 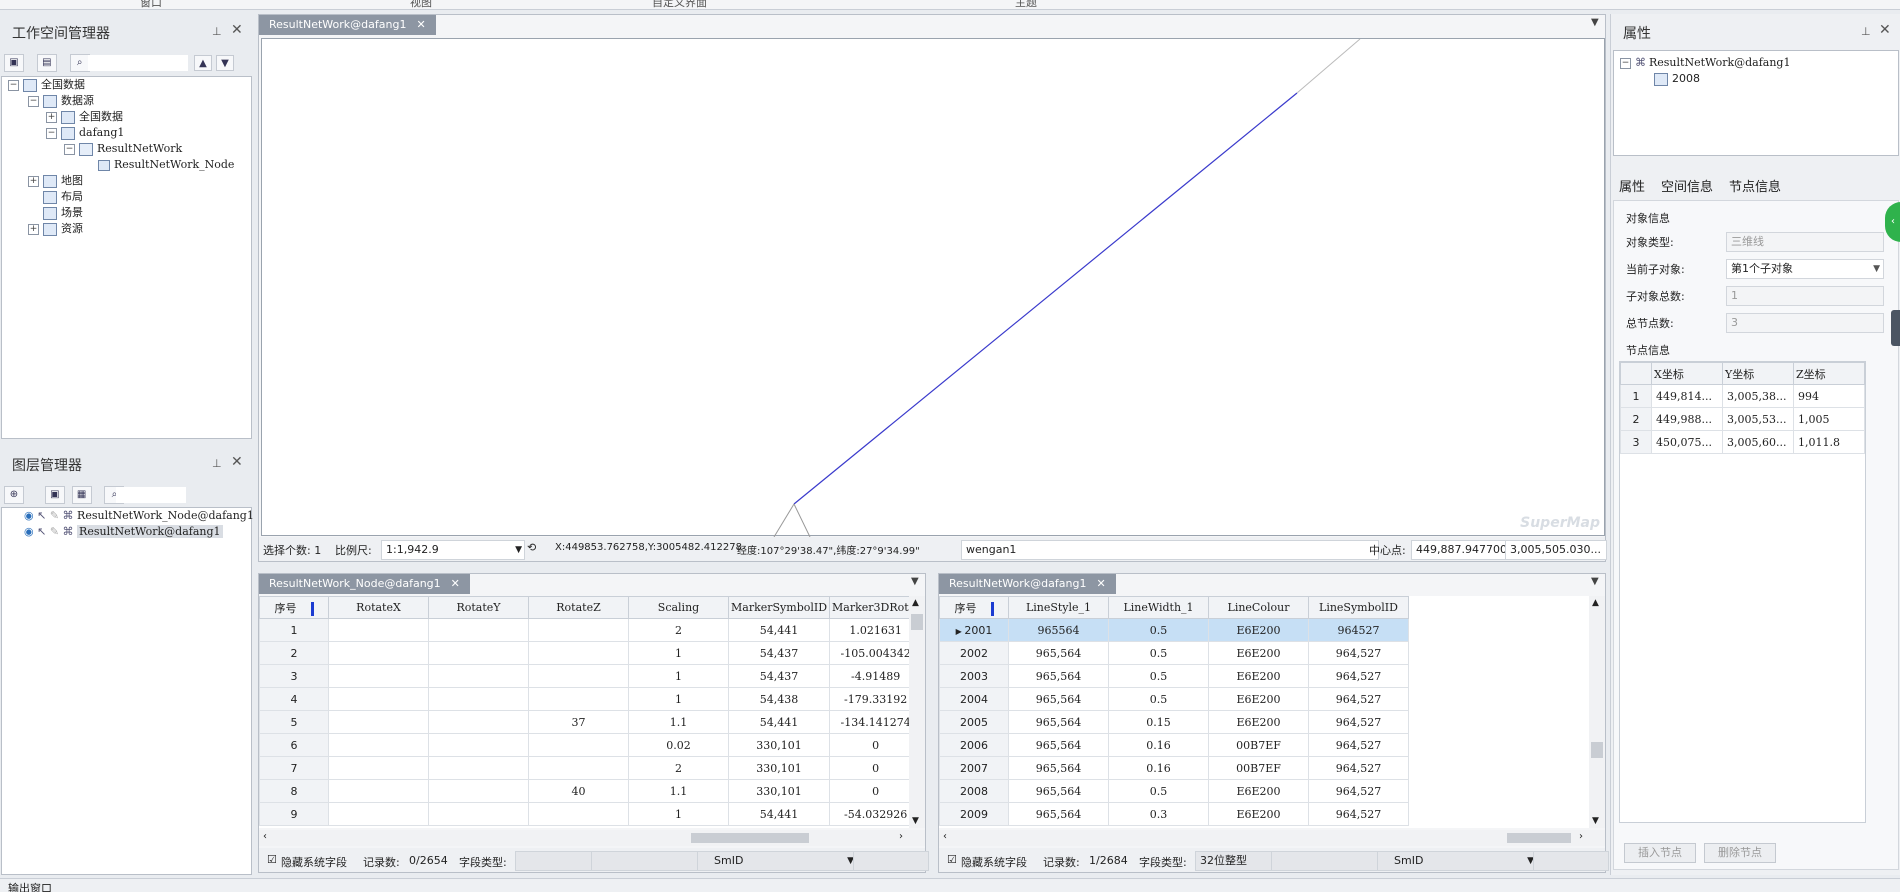 I want to click on tree-node: 2008, so click(x=1677, y=79).